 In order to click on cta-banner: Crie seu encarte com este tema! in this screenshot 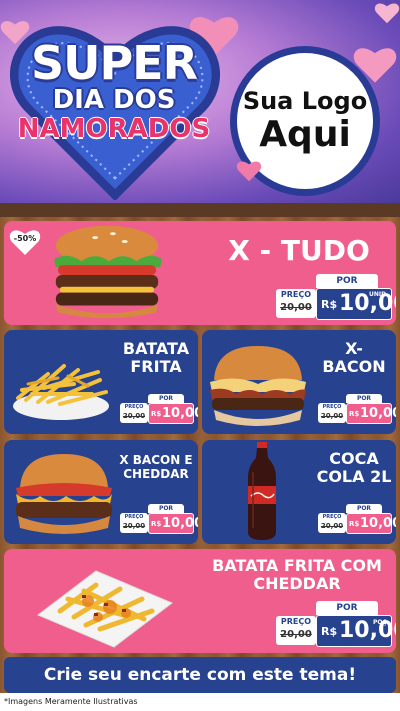, I will do `click(200, 675)`.